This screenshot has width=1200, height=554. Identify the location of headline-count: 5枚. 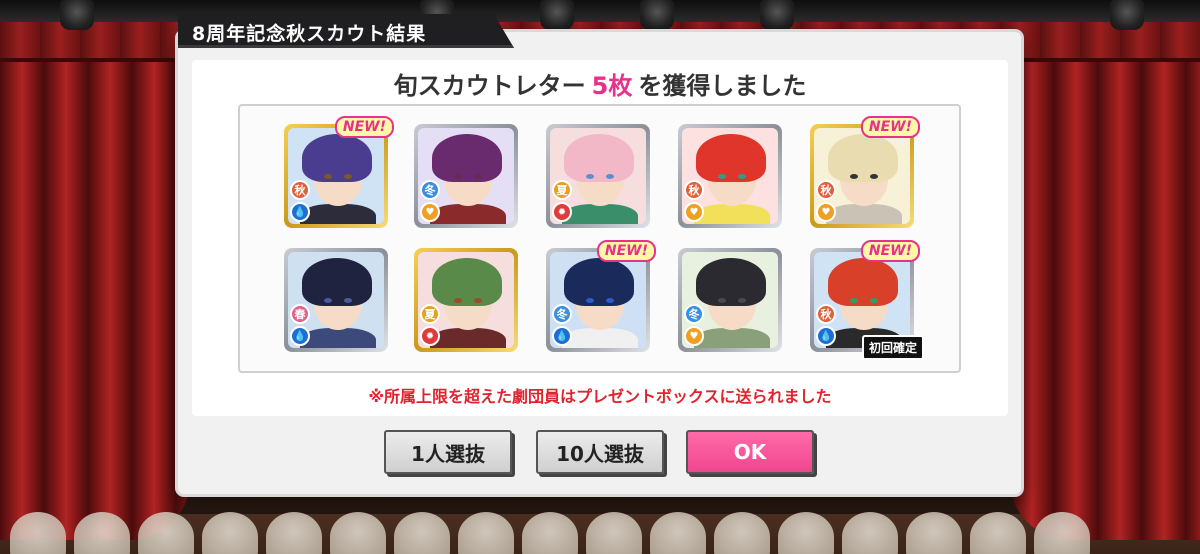
(612, 86).